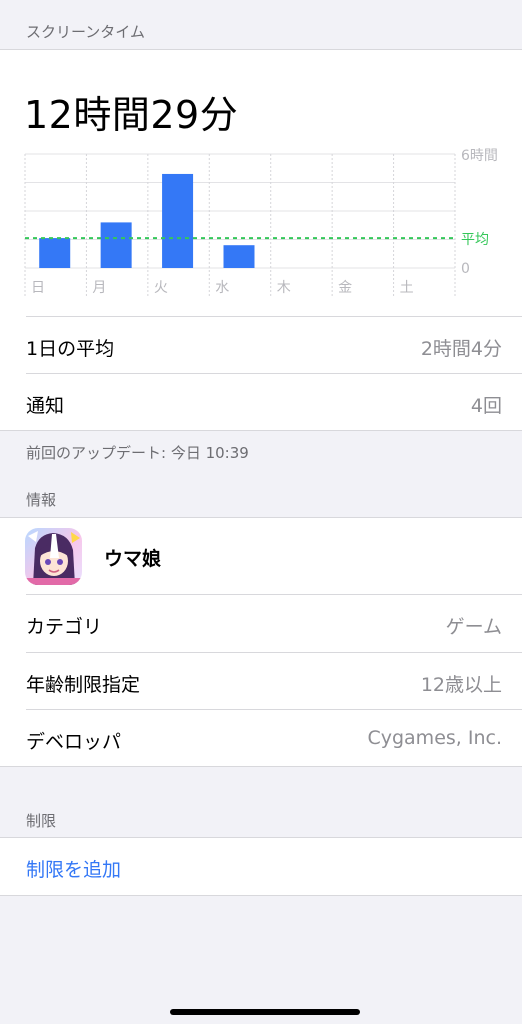  I want to click on developer-row: デベロッパ Cygames, Inc., so click(261, 738).